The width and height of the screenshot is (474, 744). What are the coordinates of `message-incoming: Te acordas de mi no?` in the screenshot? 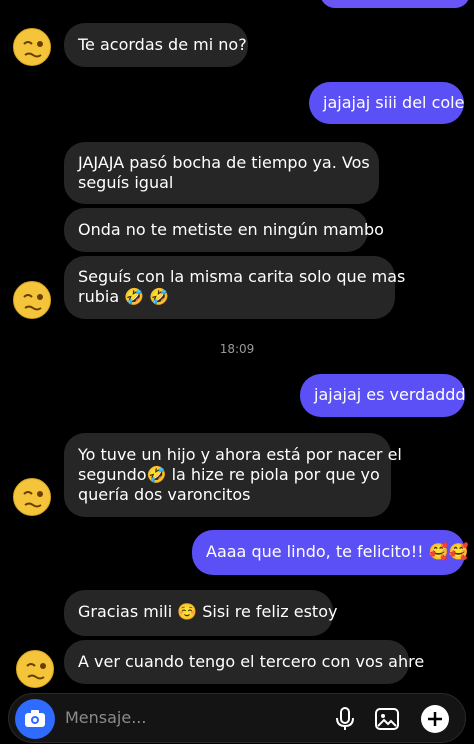 It's located at (156, 45).